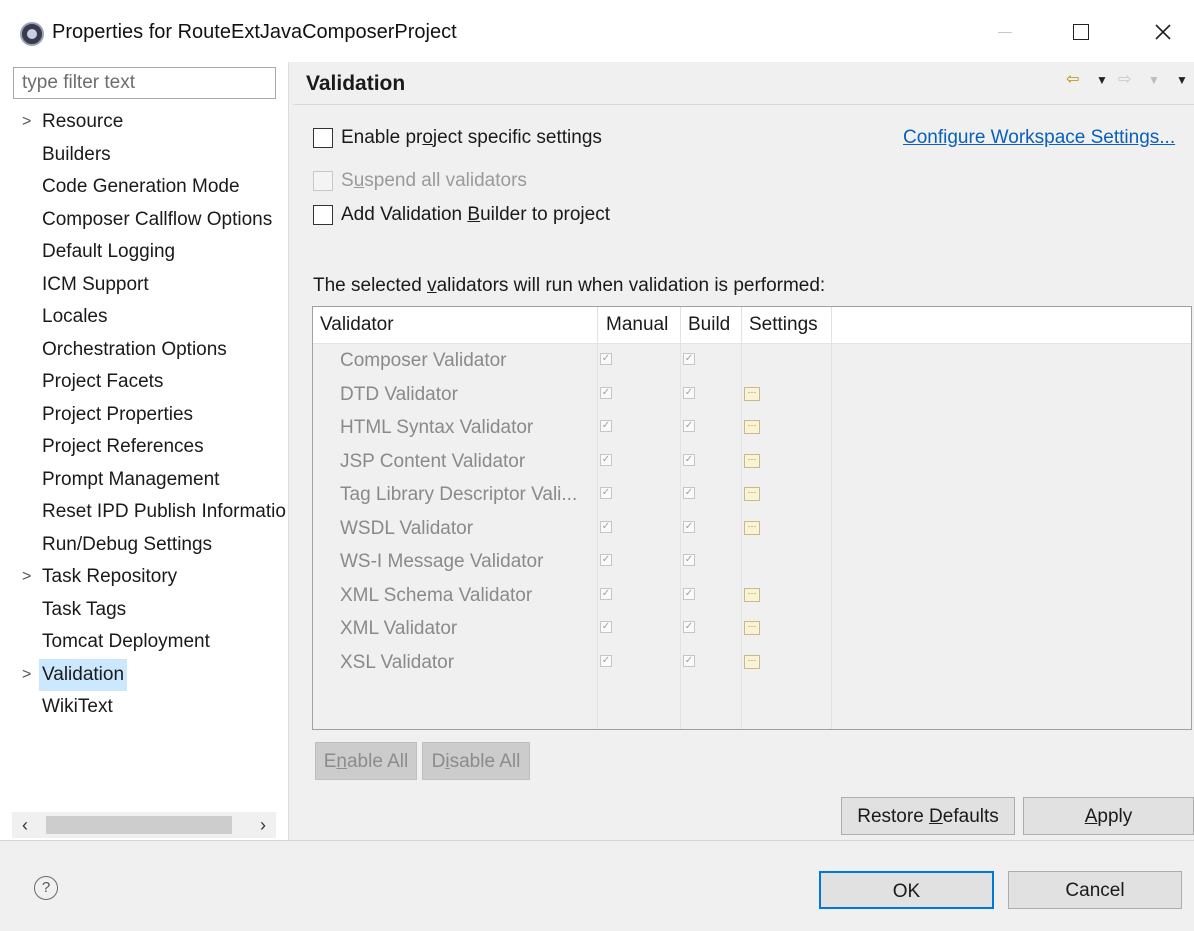  I want to click on tree-item-prompt-management: Prompt Management, so click(130, 480).